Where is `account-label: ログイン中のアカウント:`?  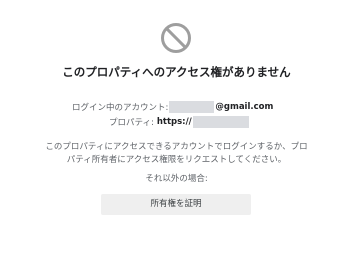 account-label: ログイン中のアカウント: is located at coordinates (120, 108).